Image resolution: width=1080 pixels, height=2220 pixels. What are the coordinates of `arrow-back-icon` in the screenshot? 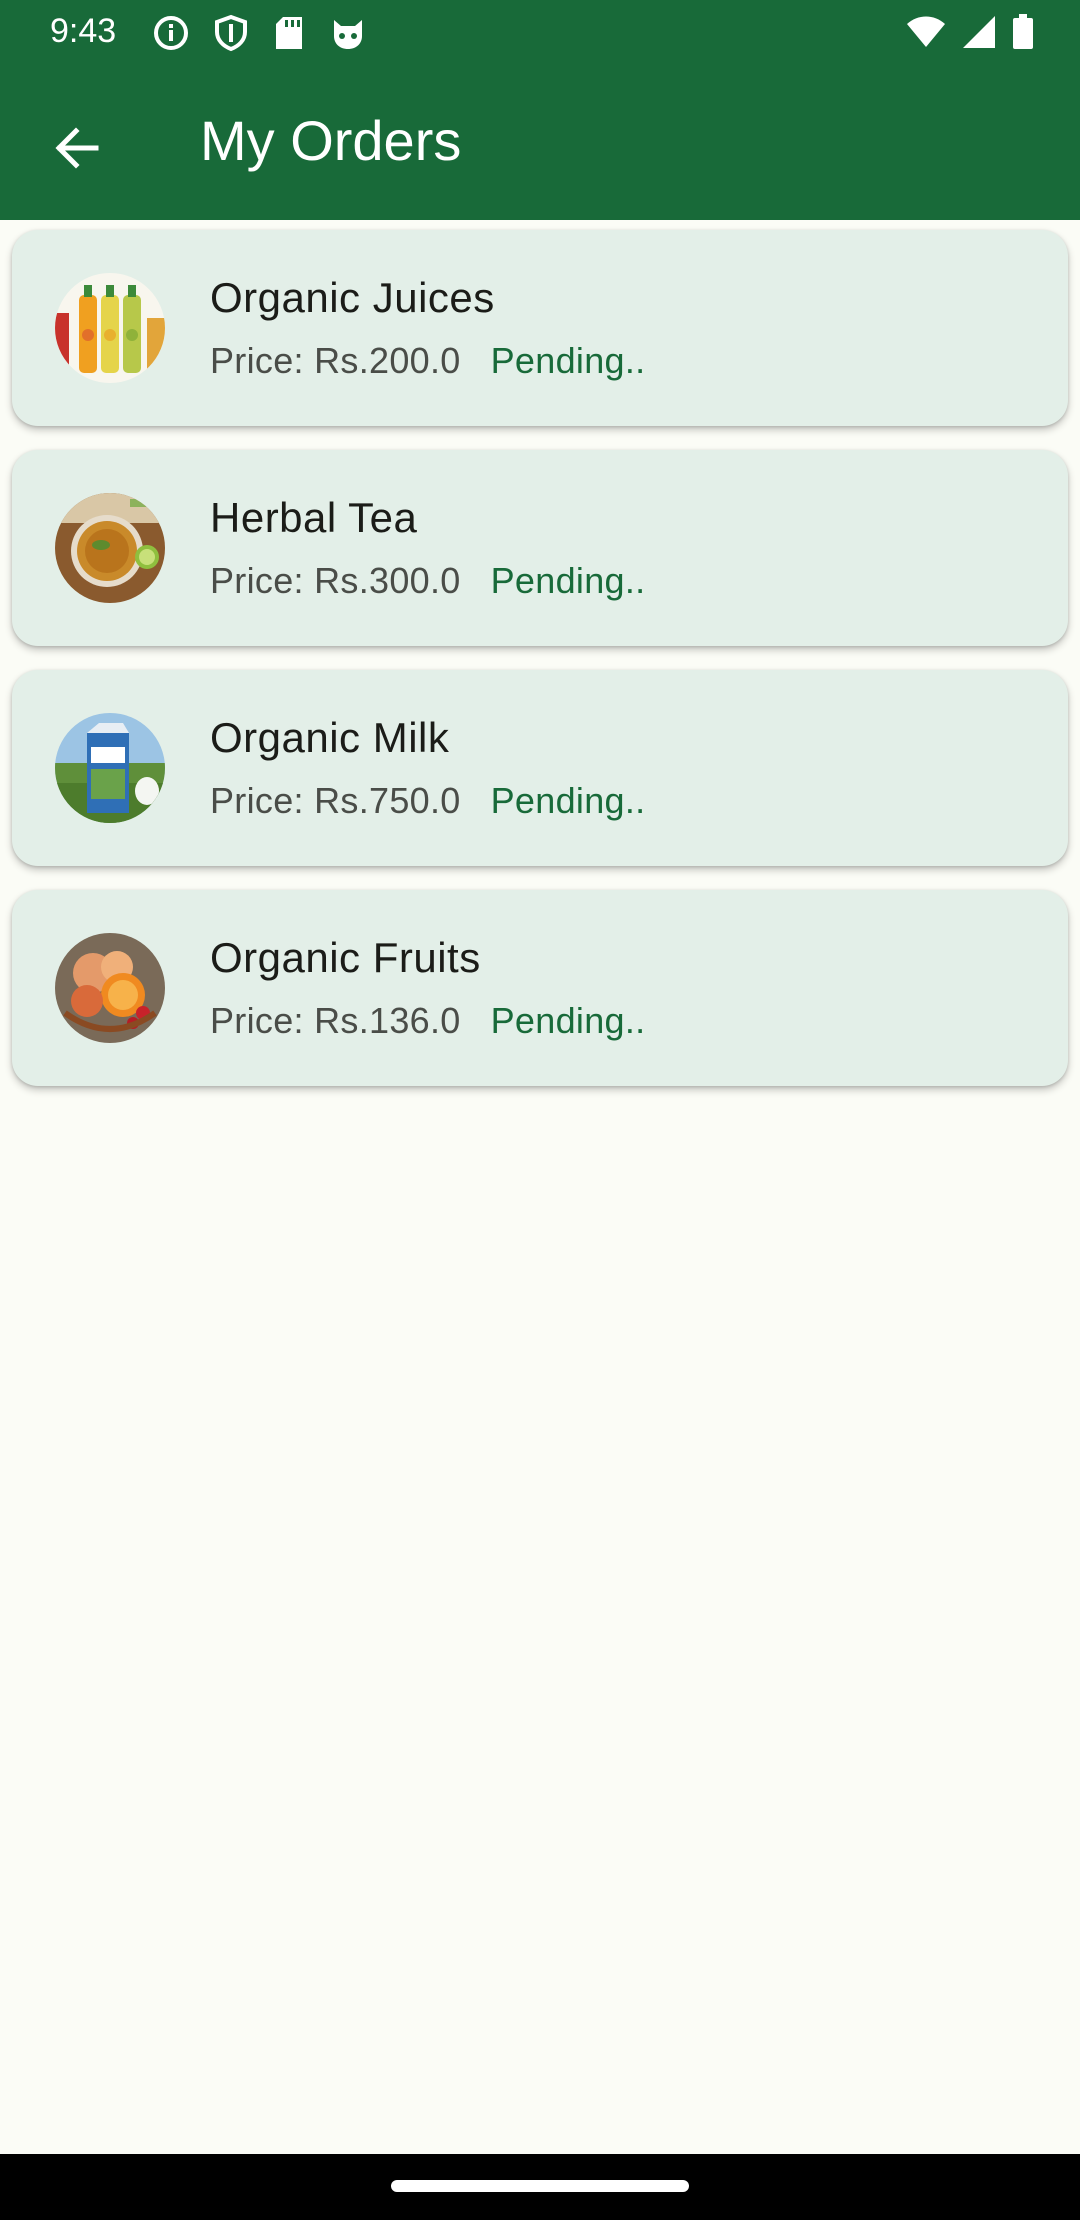 It's located at (76, 150).